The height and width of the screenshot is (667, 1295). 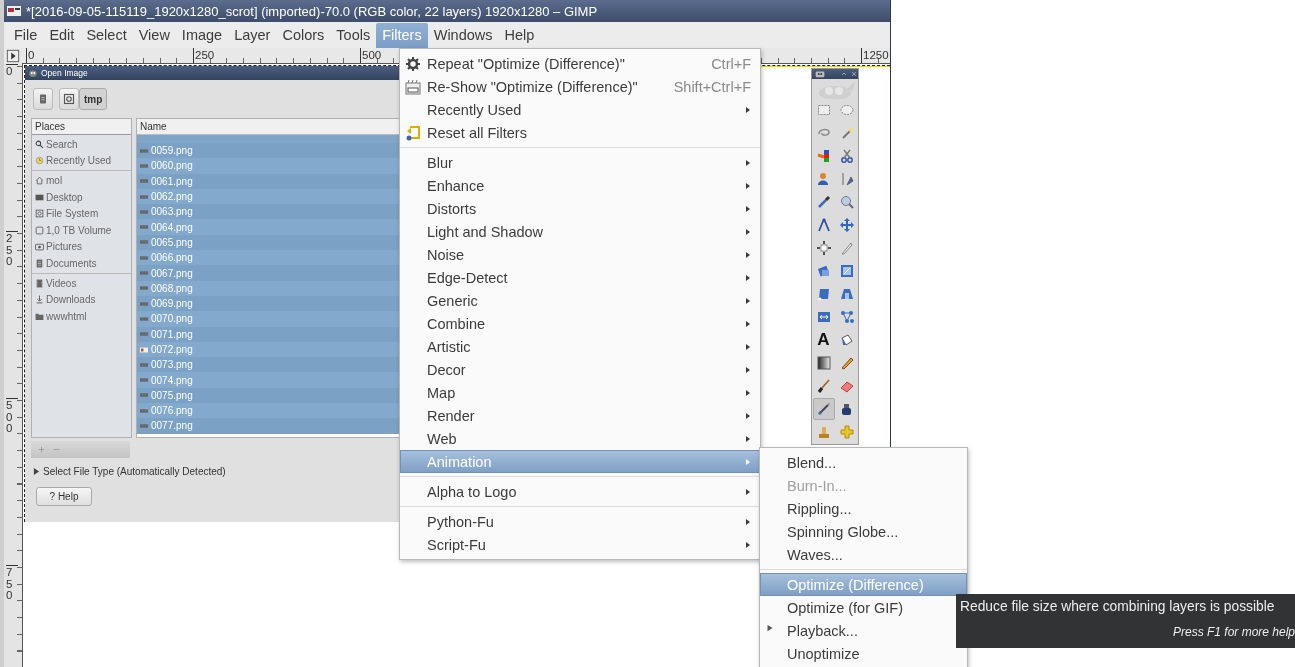 What do you see at coordinates (81, 180) in the screenshot?
I see `place-item: mol` at bounding box center [81, 180].